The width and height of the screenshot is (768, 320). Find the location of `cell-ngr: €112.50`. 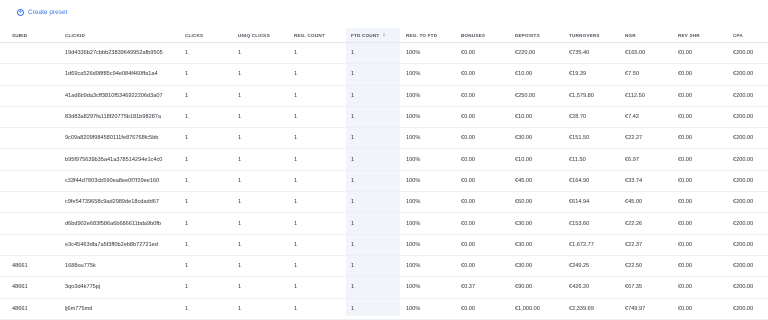

cell-ngr: €112.50 is located at coordinates (635, 95).